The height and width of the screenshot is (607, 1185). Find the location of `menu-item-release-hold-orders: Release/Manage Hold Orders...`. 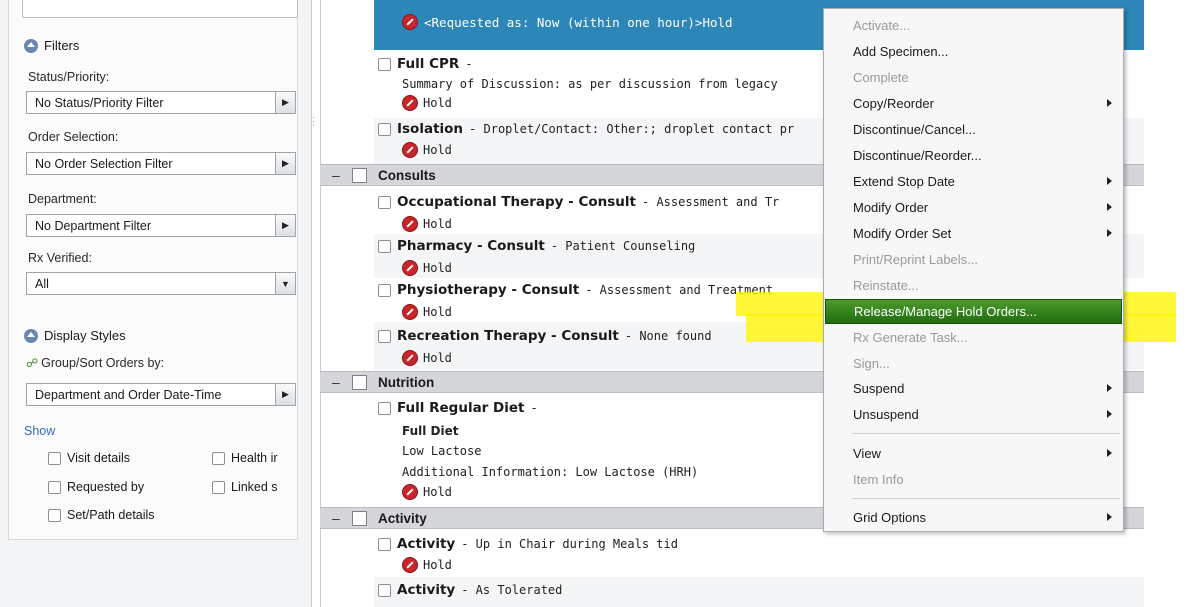

menu-item-release-hold-orders: Release/Manage Hold Orders... is located at coordinates (973, 311).